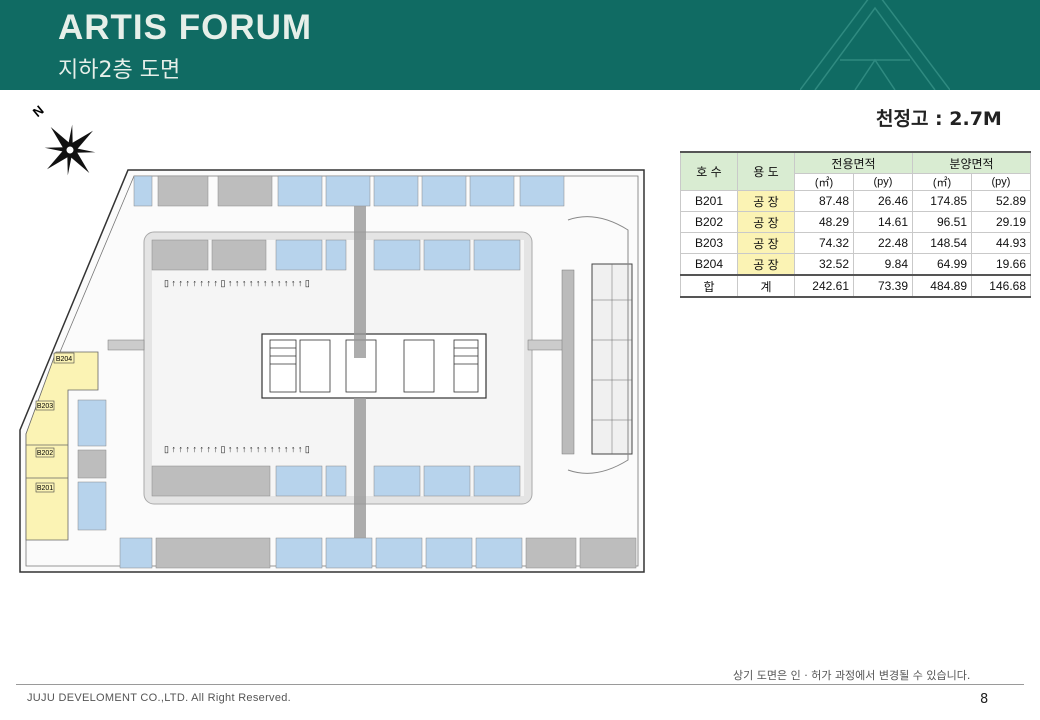 This screenshot has height=720, width=1040. Describe the element at coordinates (119, 70) in the screenshot. I see `page-subtitle: 지하2층 도면` at that location.